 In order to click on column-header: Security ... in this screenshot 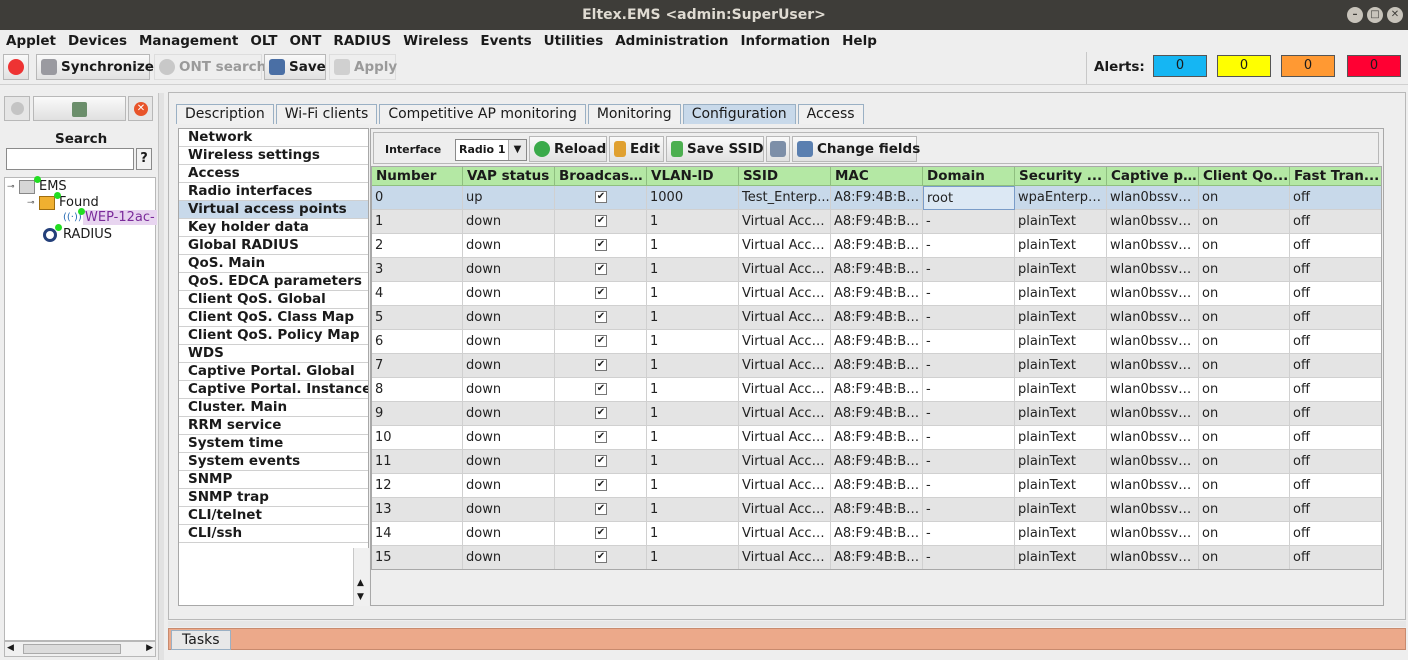, I will do `click(1061, 176)`.